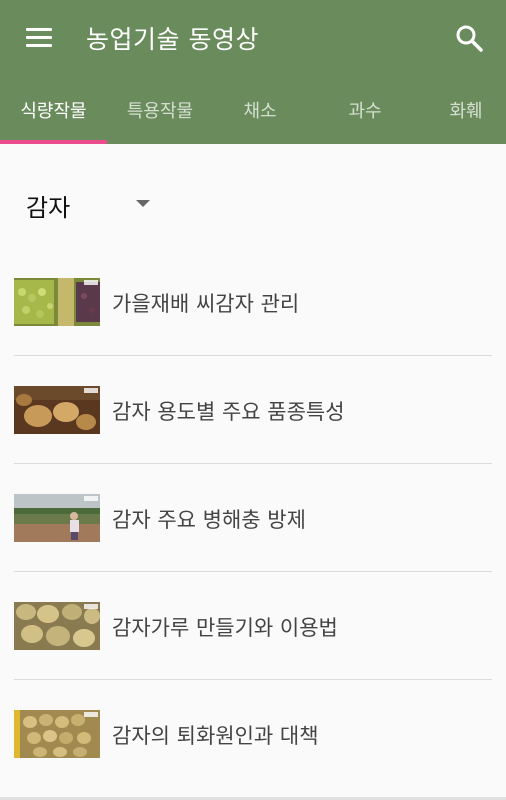 Image resolution: width=506 pixels, height=800 pixels. Describe the element at coordinates (48, 208) in the screenshot. I see `crop-filter-value: 감자` at that location.